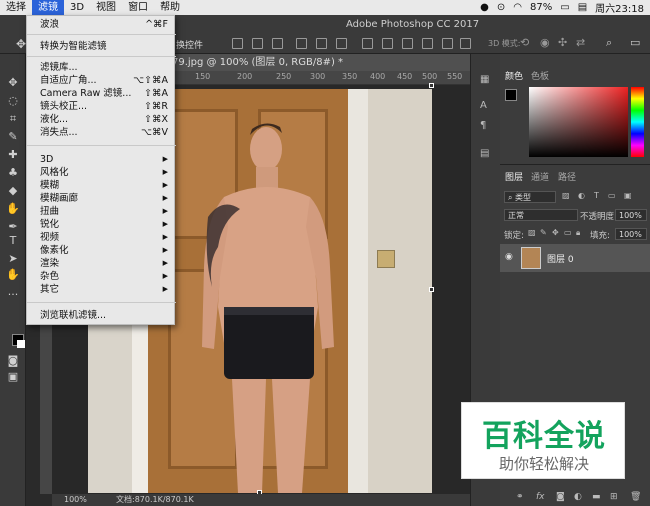 This screenshot has width=650, height=506. I want to click on battery-text: 87%, so click(541, 7).